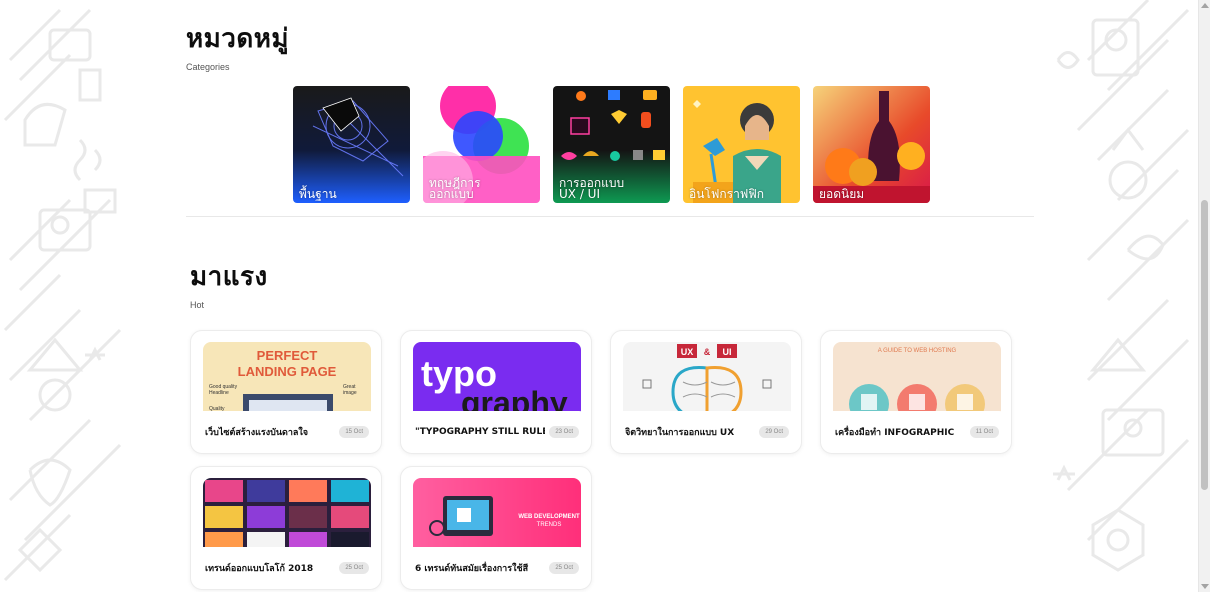 The width and height of the screenshot is (1210, 592). I want to click on post-meta: "TYPOGRAPHY STILL RULES" 23 Oct, so click(496, 432).